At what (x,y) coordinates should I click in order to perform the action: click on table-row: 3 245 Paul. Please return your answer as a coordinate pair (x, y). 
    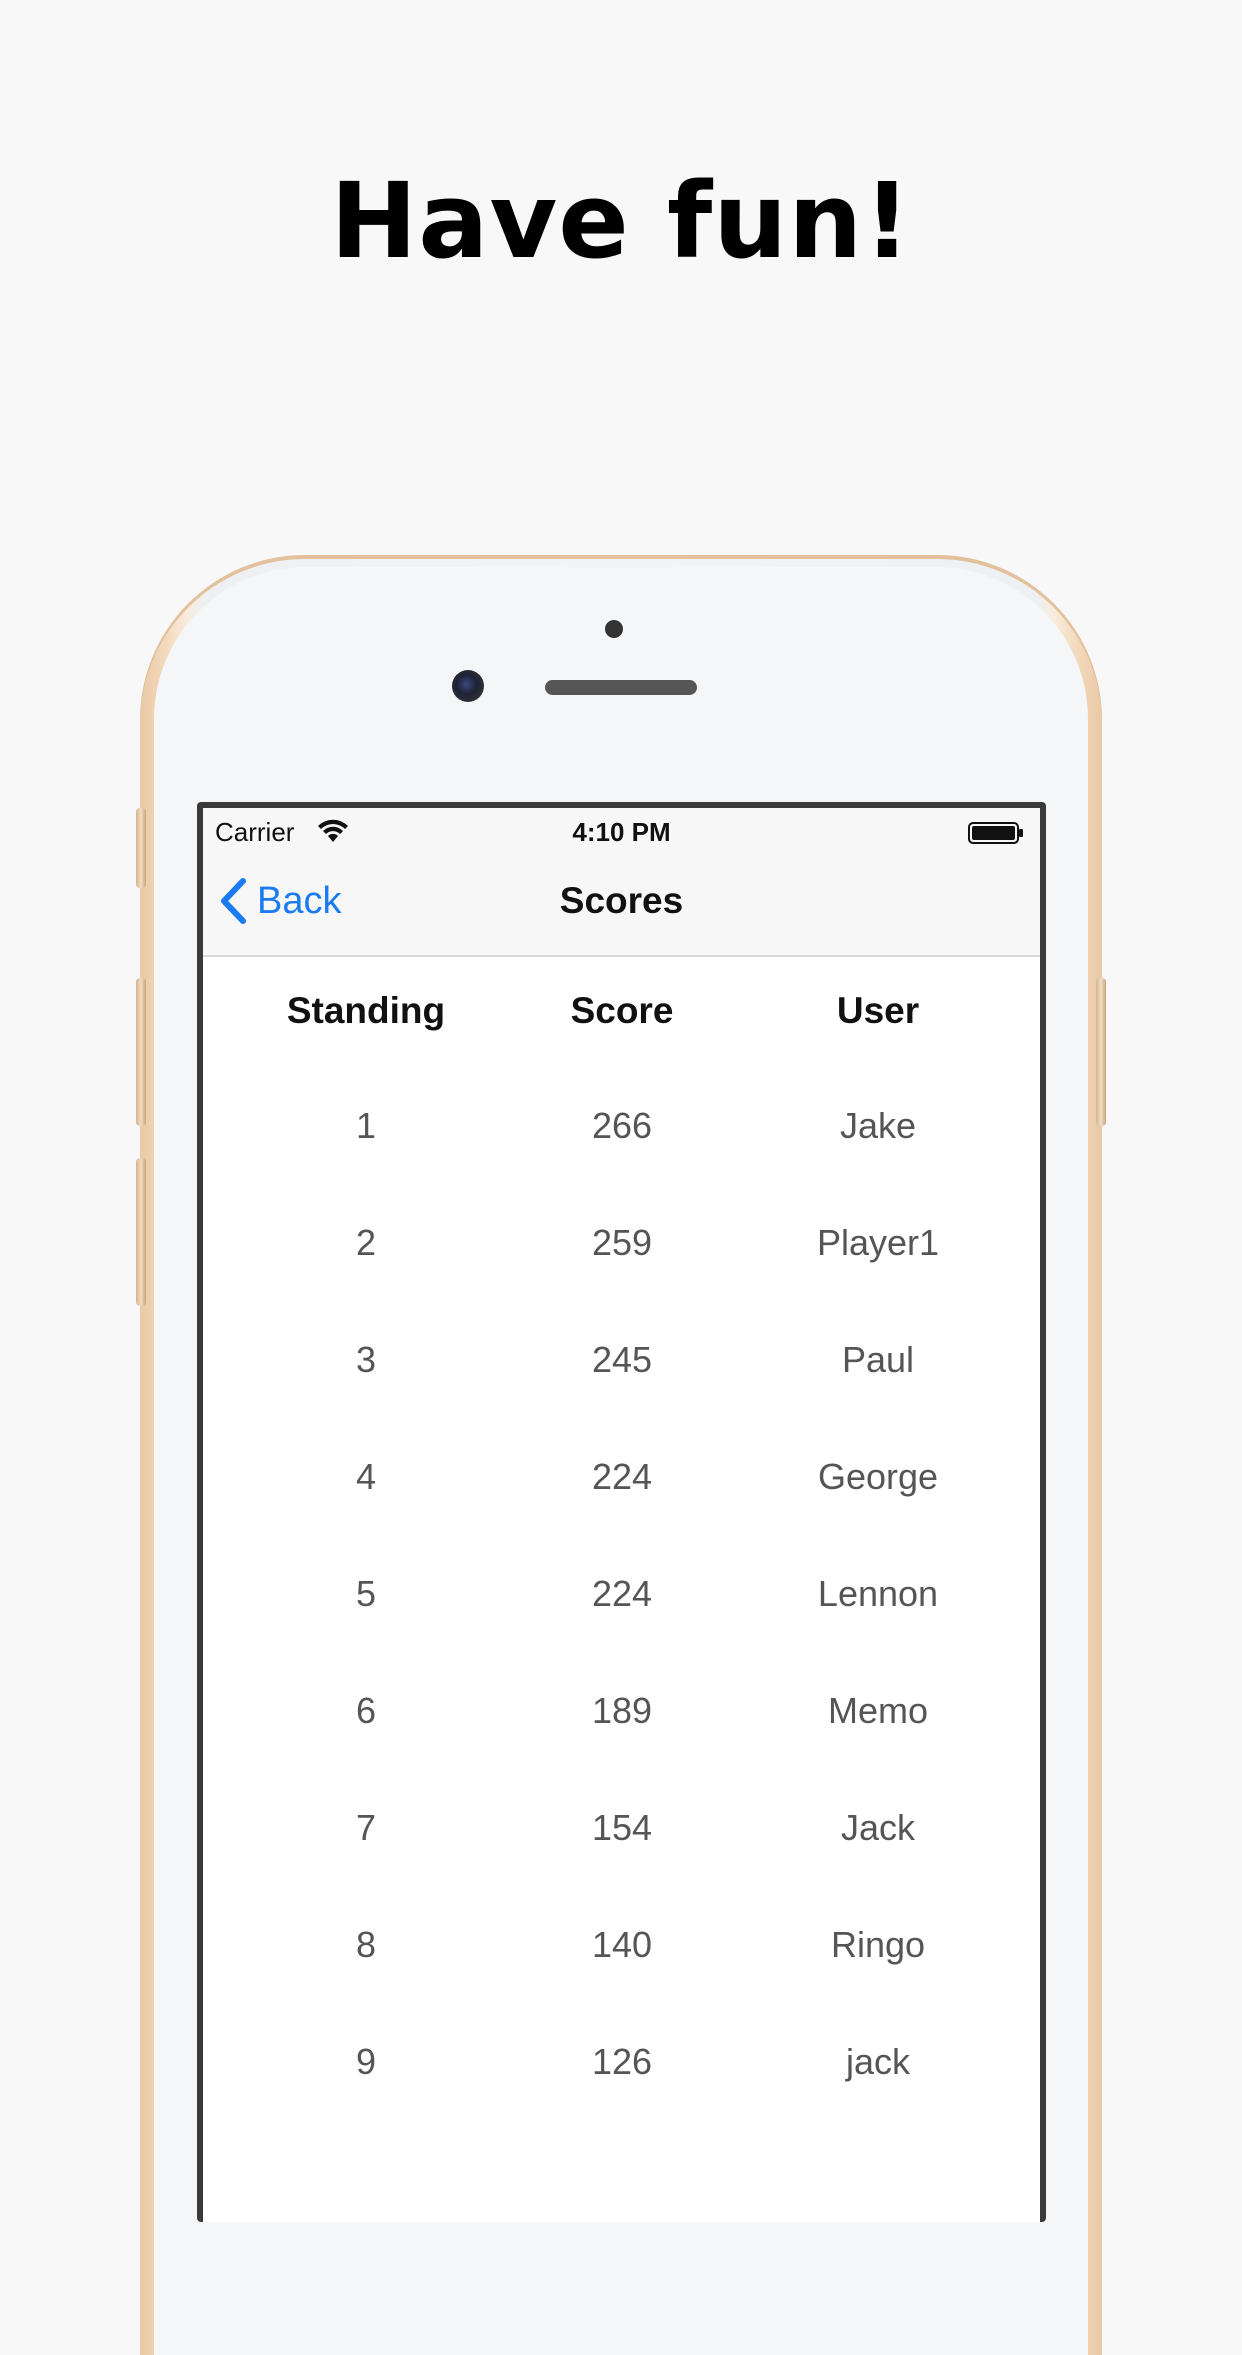
    Looking at the image, I should click on (621, 1359).